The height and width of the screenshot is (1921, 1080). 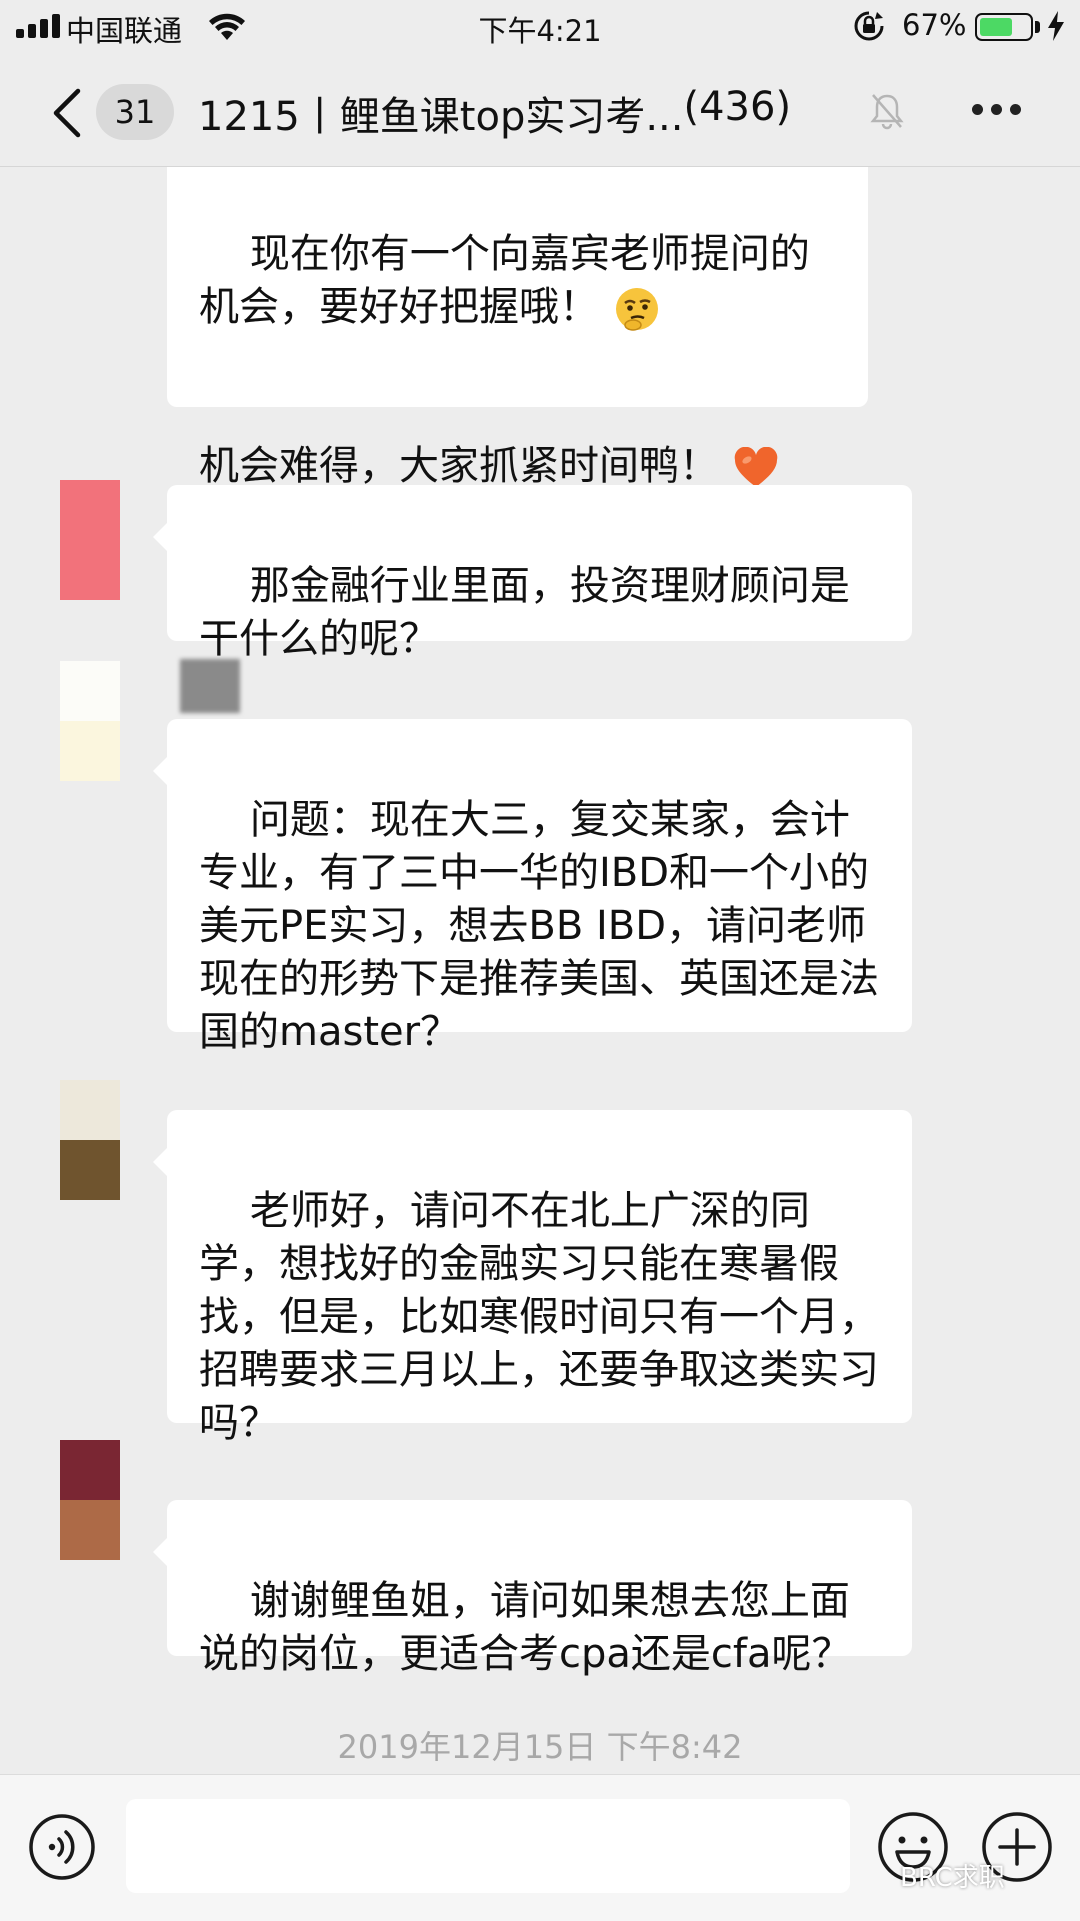 I want to click on message-bubble: 那金融行业里面，投资理财顾问是干什么的呢？, so click(x=532, y=573).